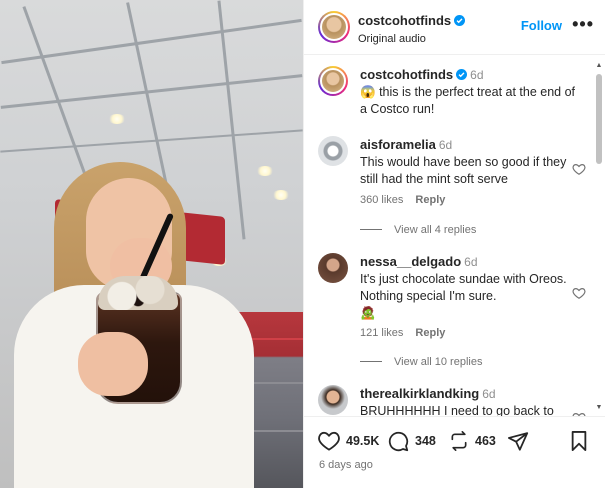  I want to click on likes-count: 49.5K, so click(362, 441).